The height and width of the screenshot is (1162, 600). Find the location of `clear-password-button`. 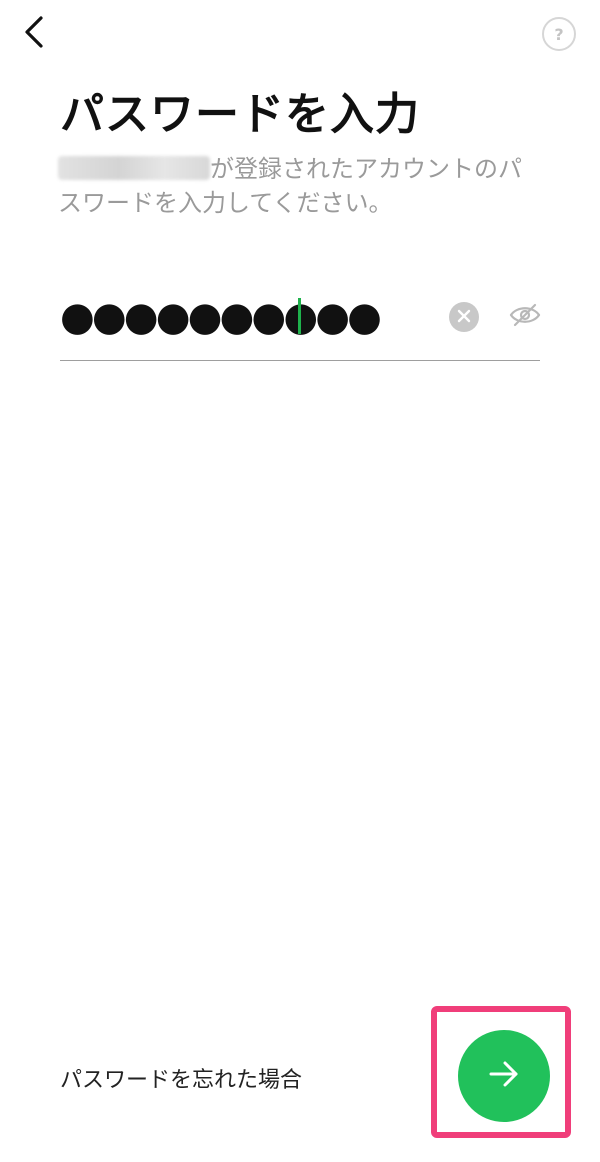

clear-password-button is located at coordinates (464, 317).